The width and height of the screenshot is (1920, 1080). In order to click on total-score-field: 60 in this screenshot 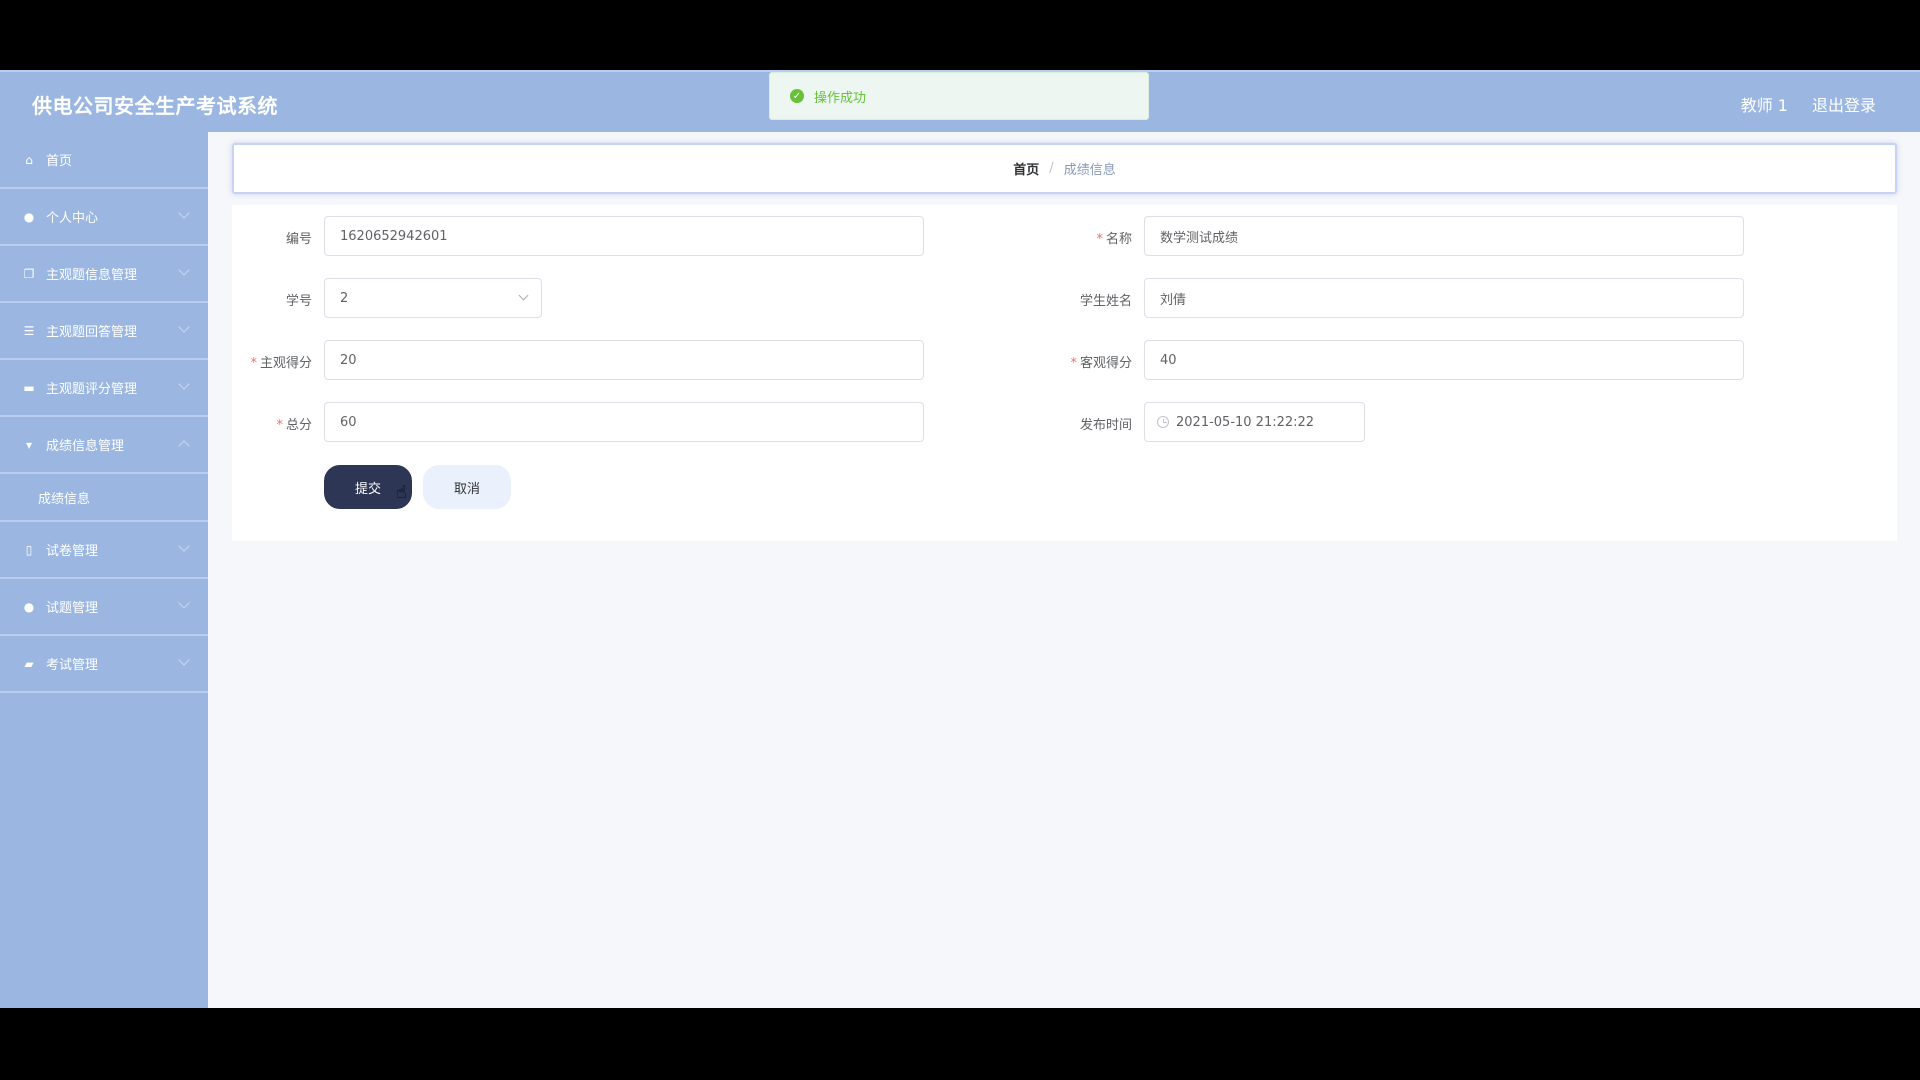, I will do `click(624, 422)`.